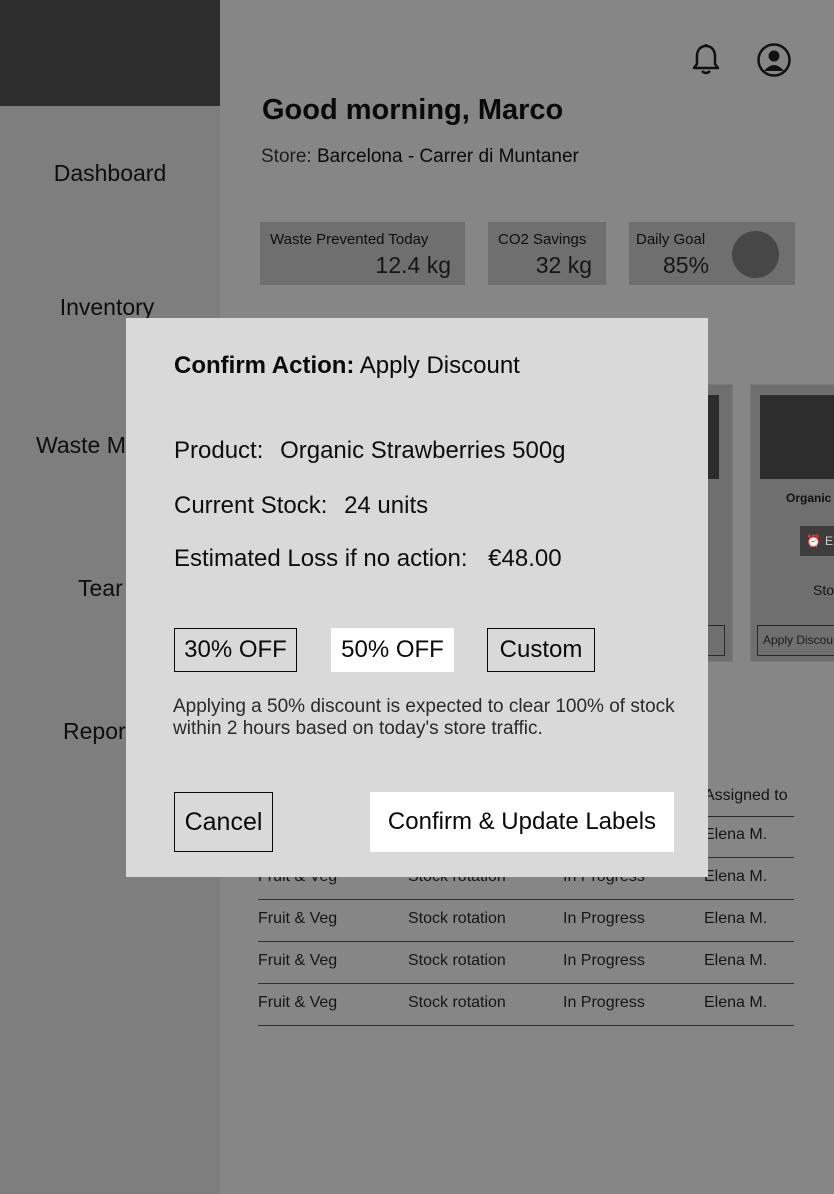 This screenshot has width=834, height=1194. What do you see at coordinates (235, 650) in the screenshot?
I see `discount-30-button: 30% OFF` at bounding box center [235, 650].